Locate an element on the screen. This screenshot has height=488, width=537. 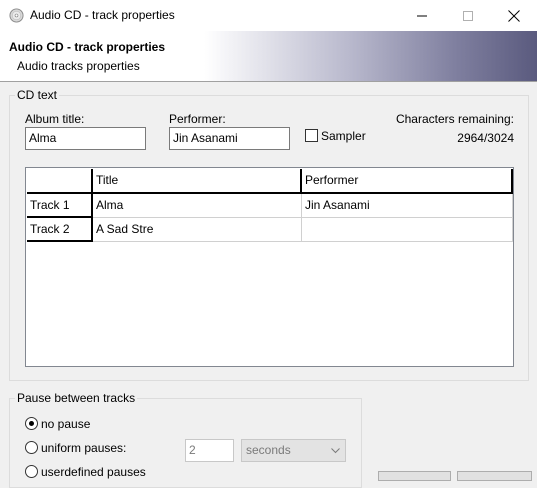
ok-button is located at coordinates (414, 476).